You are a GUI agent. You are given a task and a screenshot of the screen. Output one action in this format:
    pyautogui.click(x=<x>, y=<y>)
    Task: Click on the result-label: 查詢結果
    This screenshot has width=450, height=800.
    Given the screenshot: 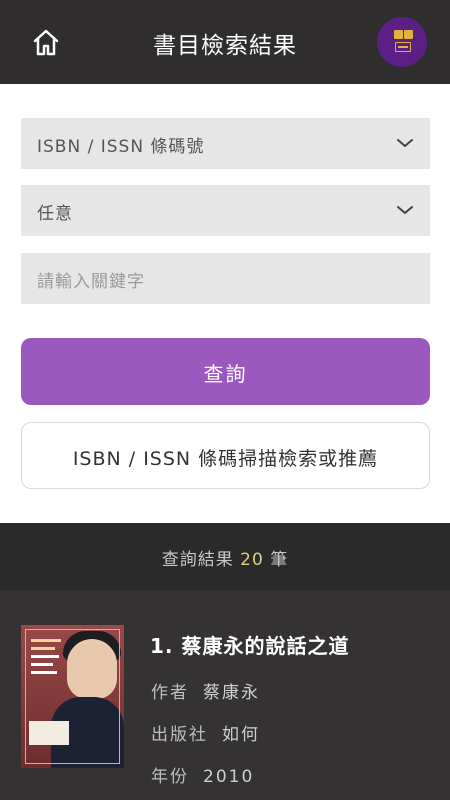 What is the action you would take?
    pyautogui.click(x=197, y=560)
    